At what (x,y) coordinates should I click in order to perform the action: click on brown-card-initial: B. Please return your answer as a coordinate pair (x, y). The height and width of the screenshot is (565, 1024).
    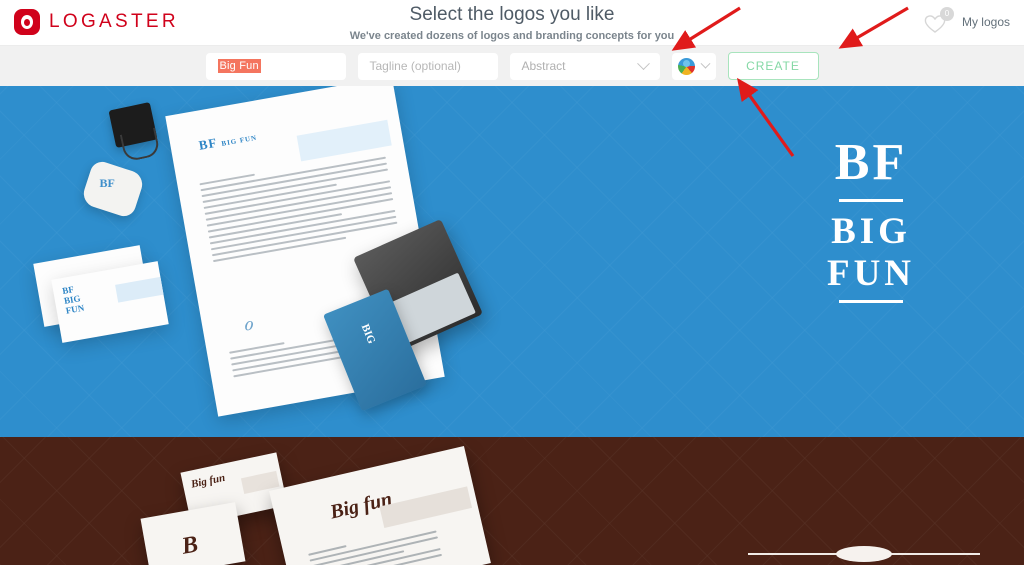
    Looking at the image, I should click on (190, 545).